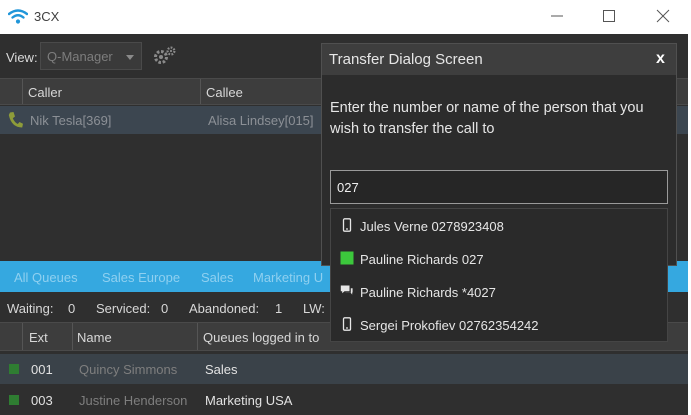 The image size is (691, 415). Describe the element at coordinates (224, 308) in the screenshot. I see `abandoned-label: Abandoned:` at that location.